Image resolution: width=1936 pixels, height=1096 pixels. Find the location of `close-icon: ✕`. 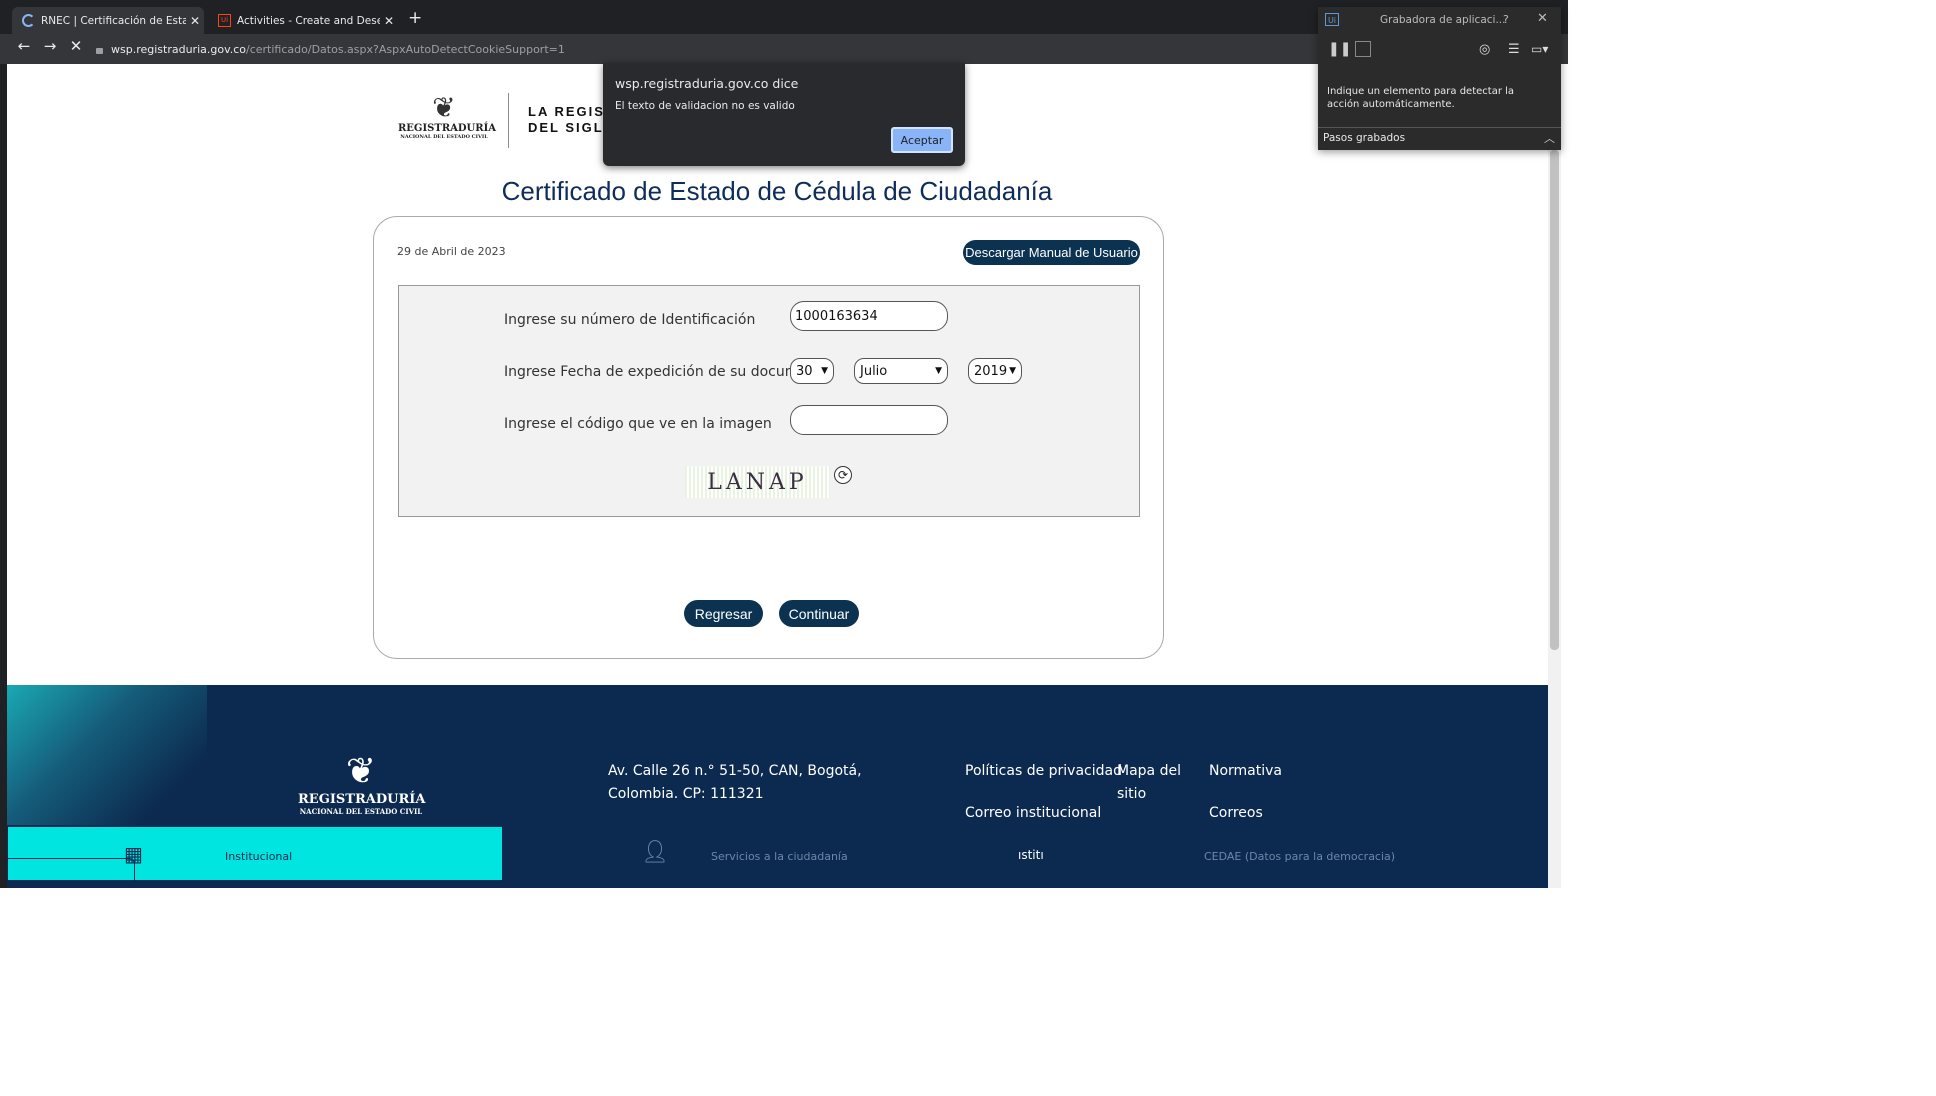

close-icon: ✕ is located at coordinates (1542, 18).